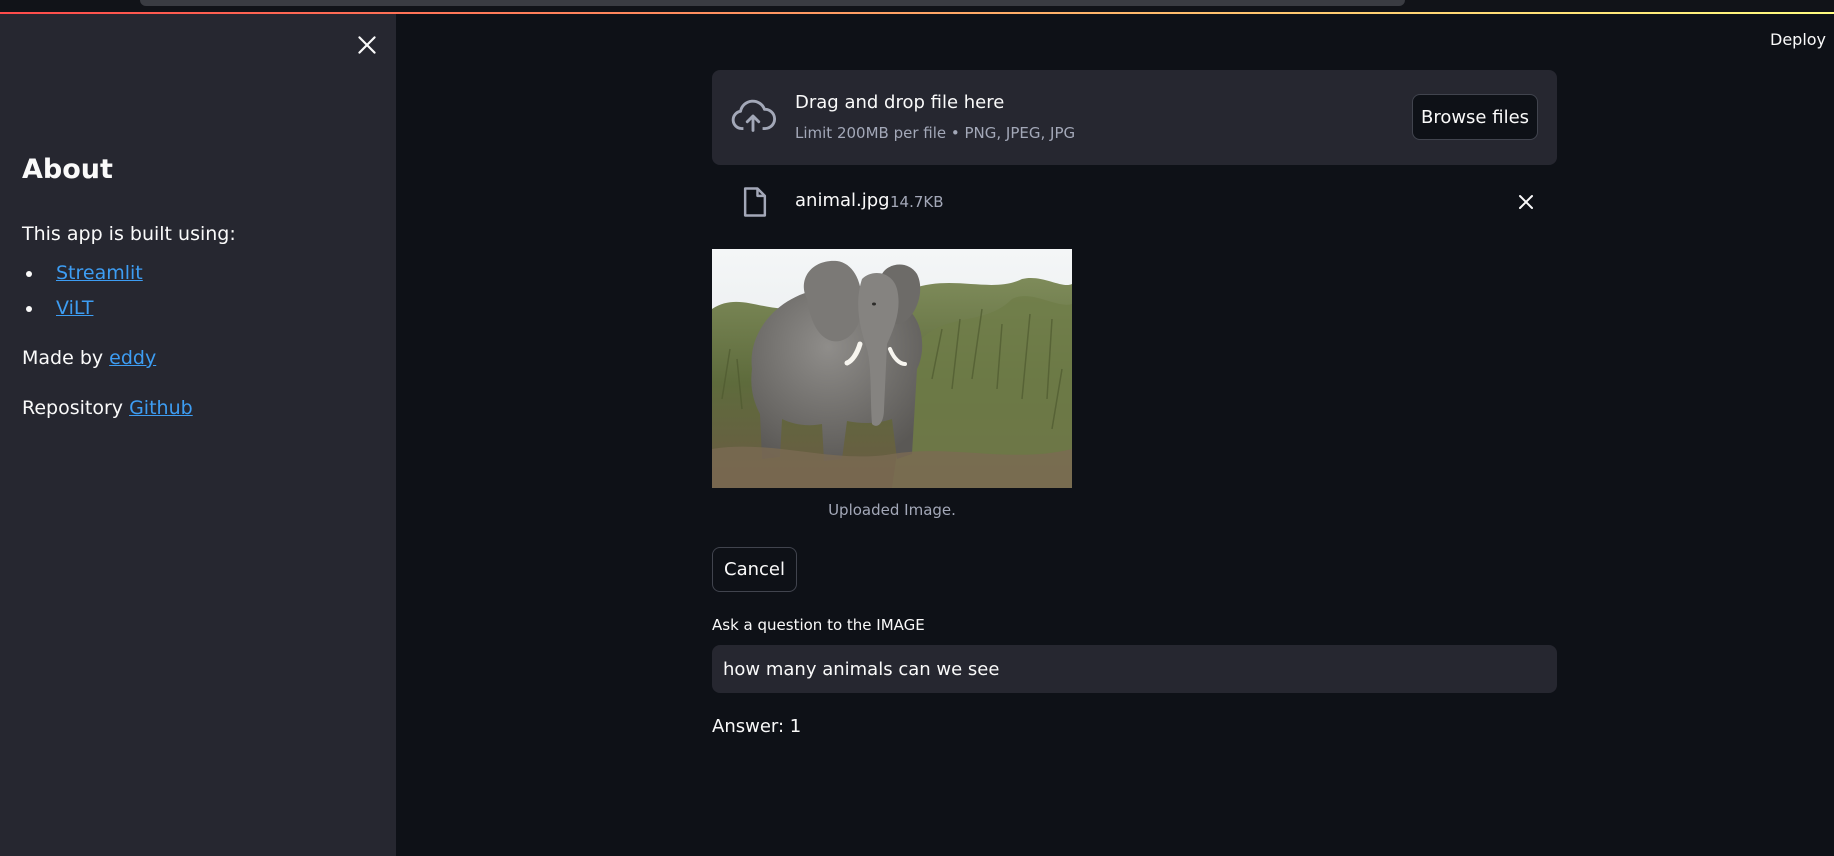 This screenshot has height=856, width=1834. I want to click on browser-top-strip, so click(917, 7).